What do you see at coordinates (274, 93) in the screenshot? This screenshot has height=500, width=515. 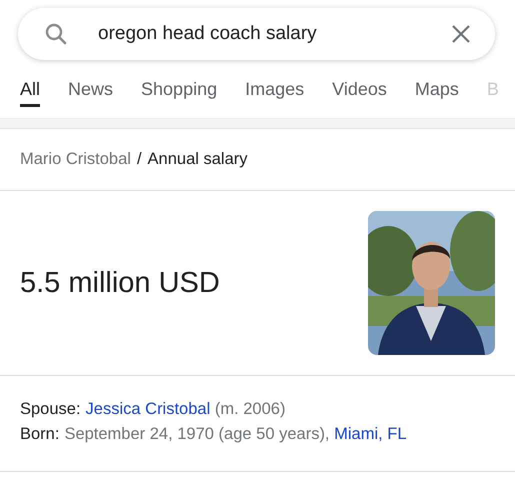 I see `tab: Images` at bounding box center [274, 93].